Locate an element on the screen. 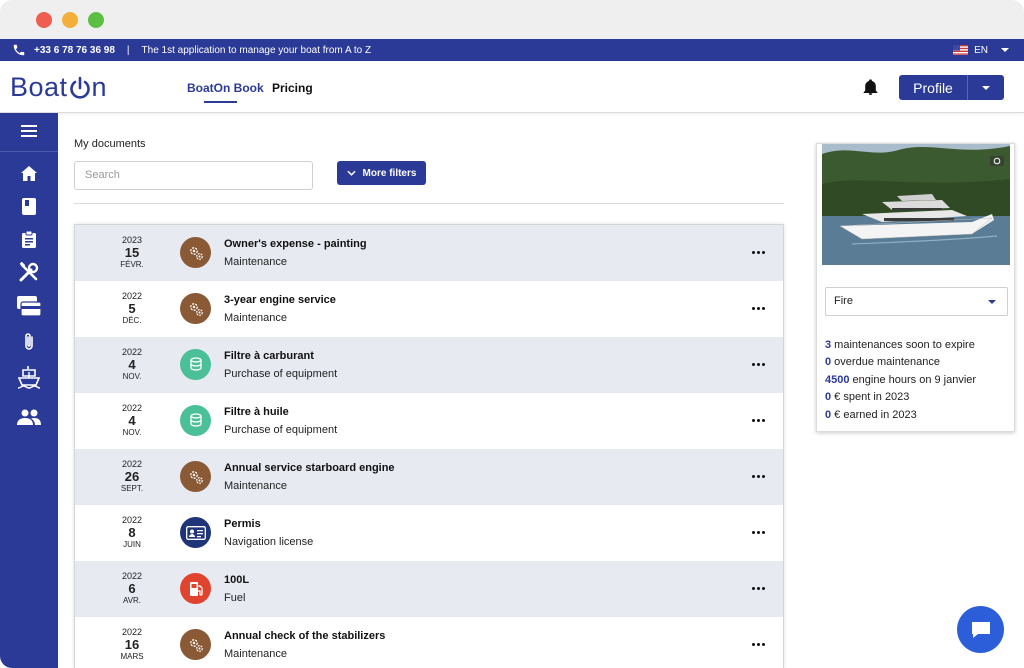 The image size is (1024, 668). clipboard-icon is located at coordinates (29, 239).